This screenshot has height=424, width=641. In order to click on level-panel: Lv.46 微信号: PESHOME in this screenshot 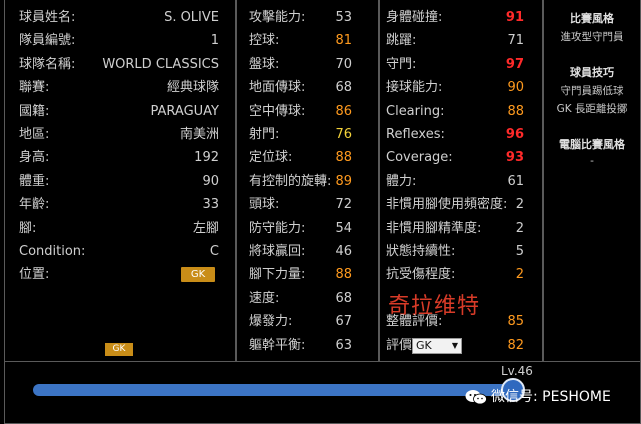, I will do `click(322, 393)`.